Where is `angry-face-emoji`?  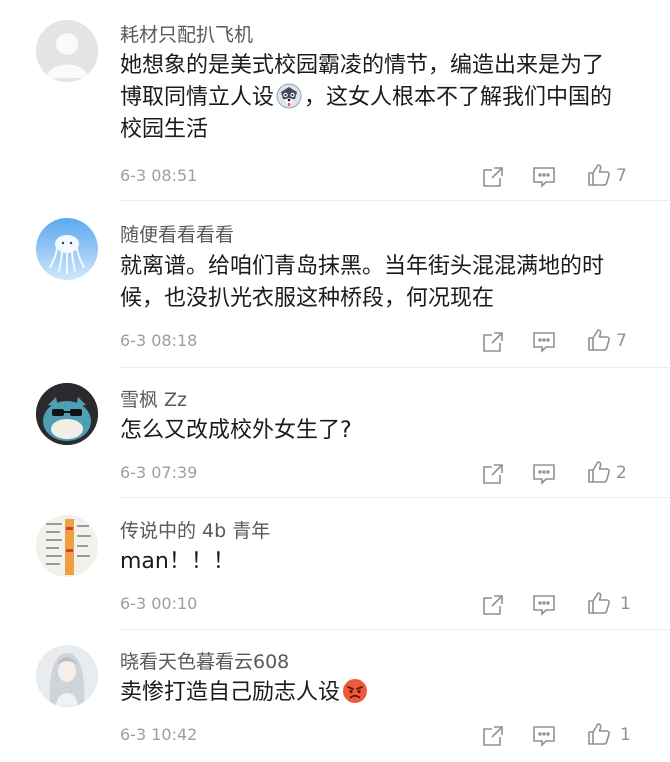
angry-face-emoji is located at coordinates (355, 691).